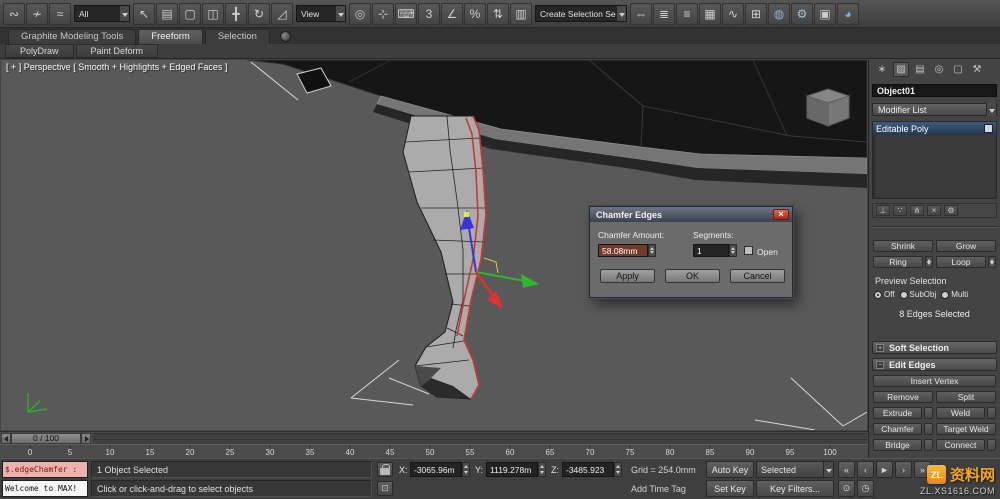 The height and width of the screenshot is (499, 1000). Describe the element at coordinates (991, 445) in the screenshot. I see `connect-settings-button` at that location.